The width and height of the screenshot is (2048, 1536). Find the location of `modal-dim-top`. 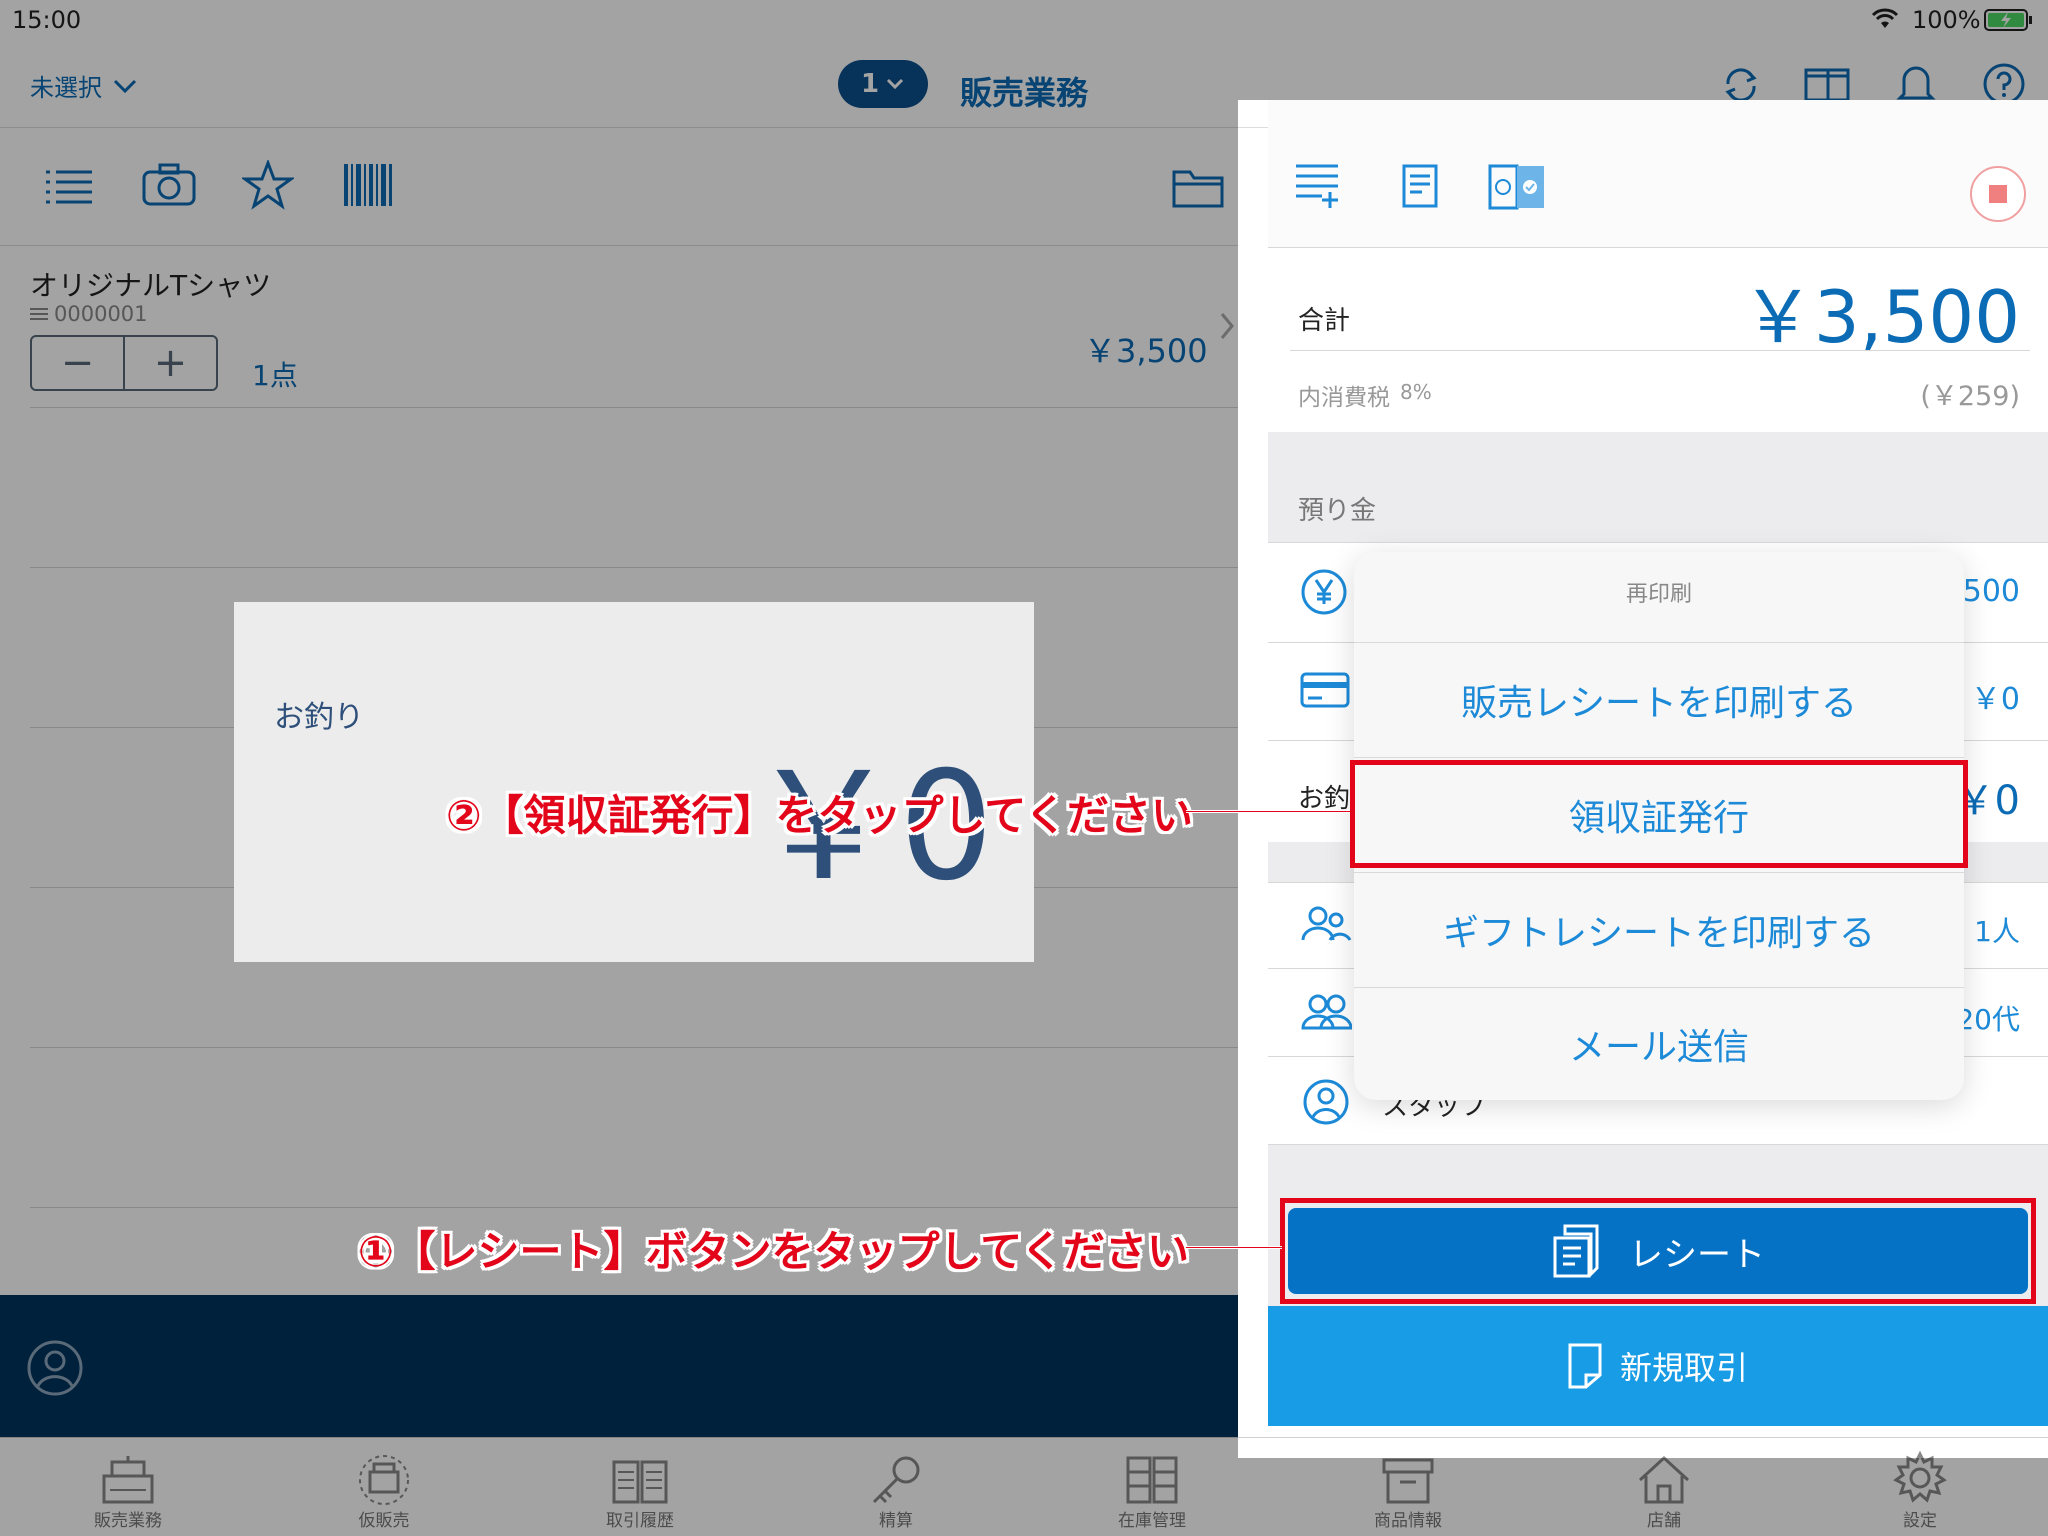

modal-dim-top is located at coordinates (1643, 50).